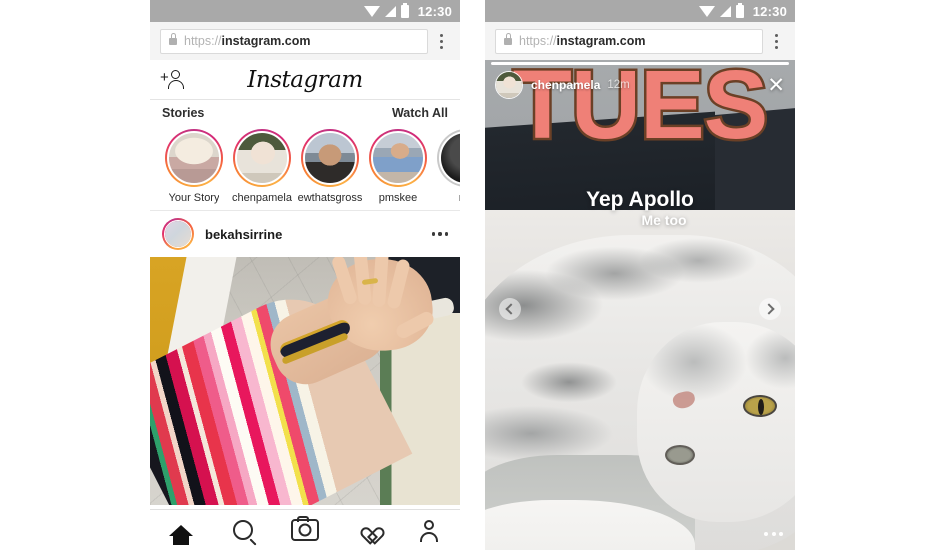  Describe the element at coordinates (680, 455) in the screenshot. I see `cat-eye-second` at that location.